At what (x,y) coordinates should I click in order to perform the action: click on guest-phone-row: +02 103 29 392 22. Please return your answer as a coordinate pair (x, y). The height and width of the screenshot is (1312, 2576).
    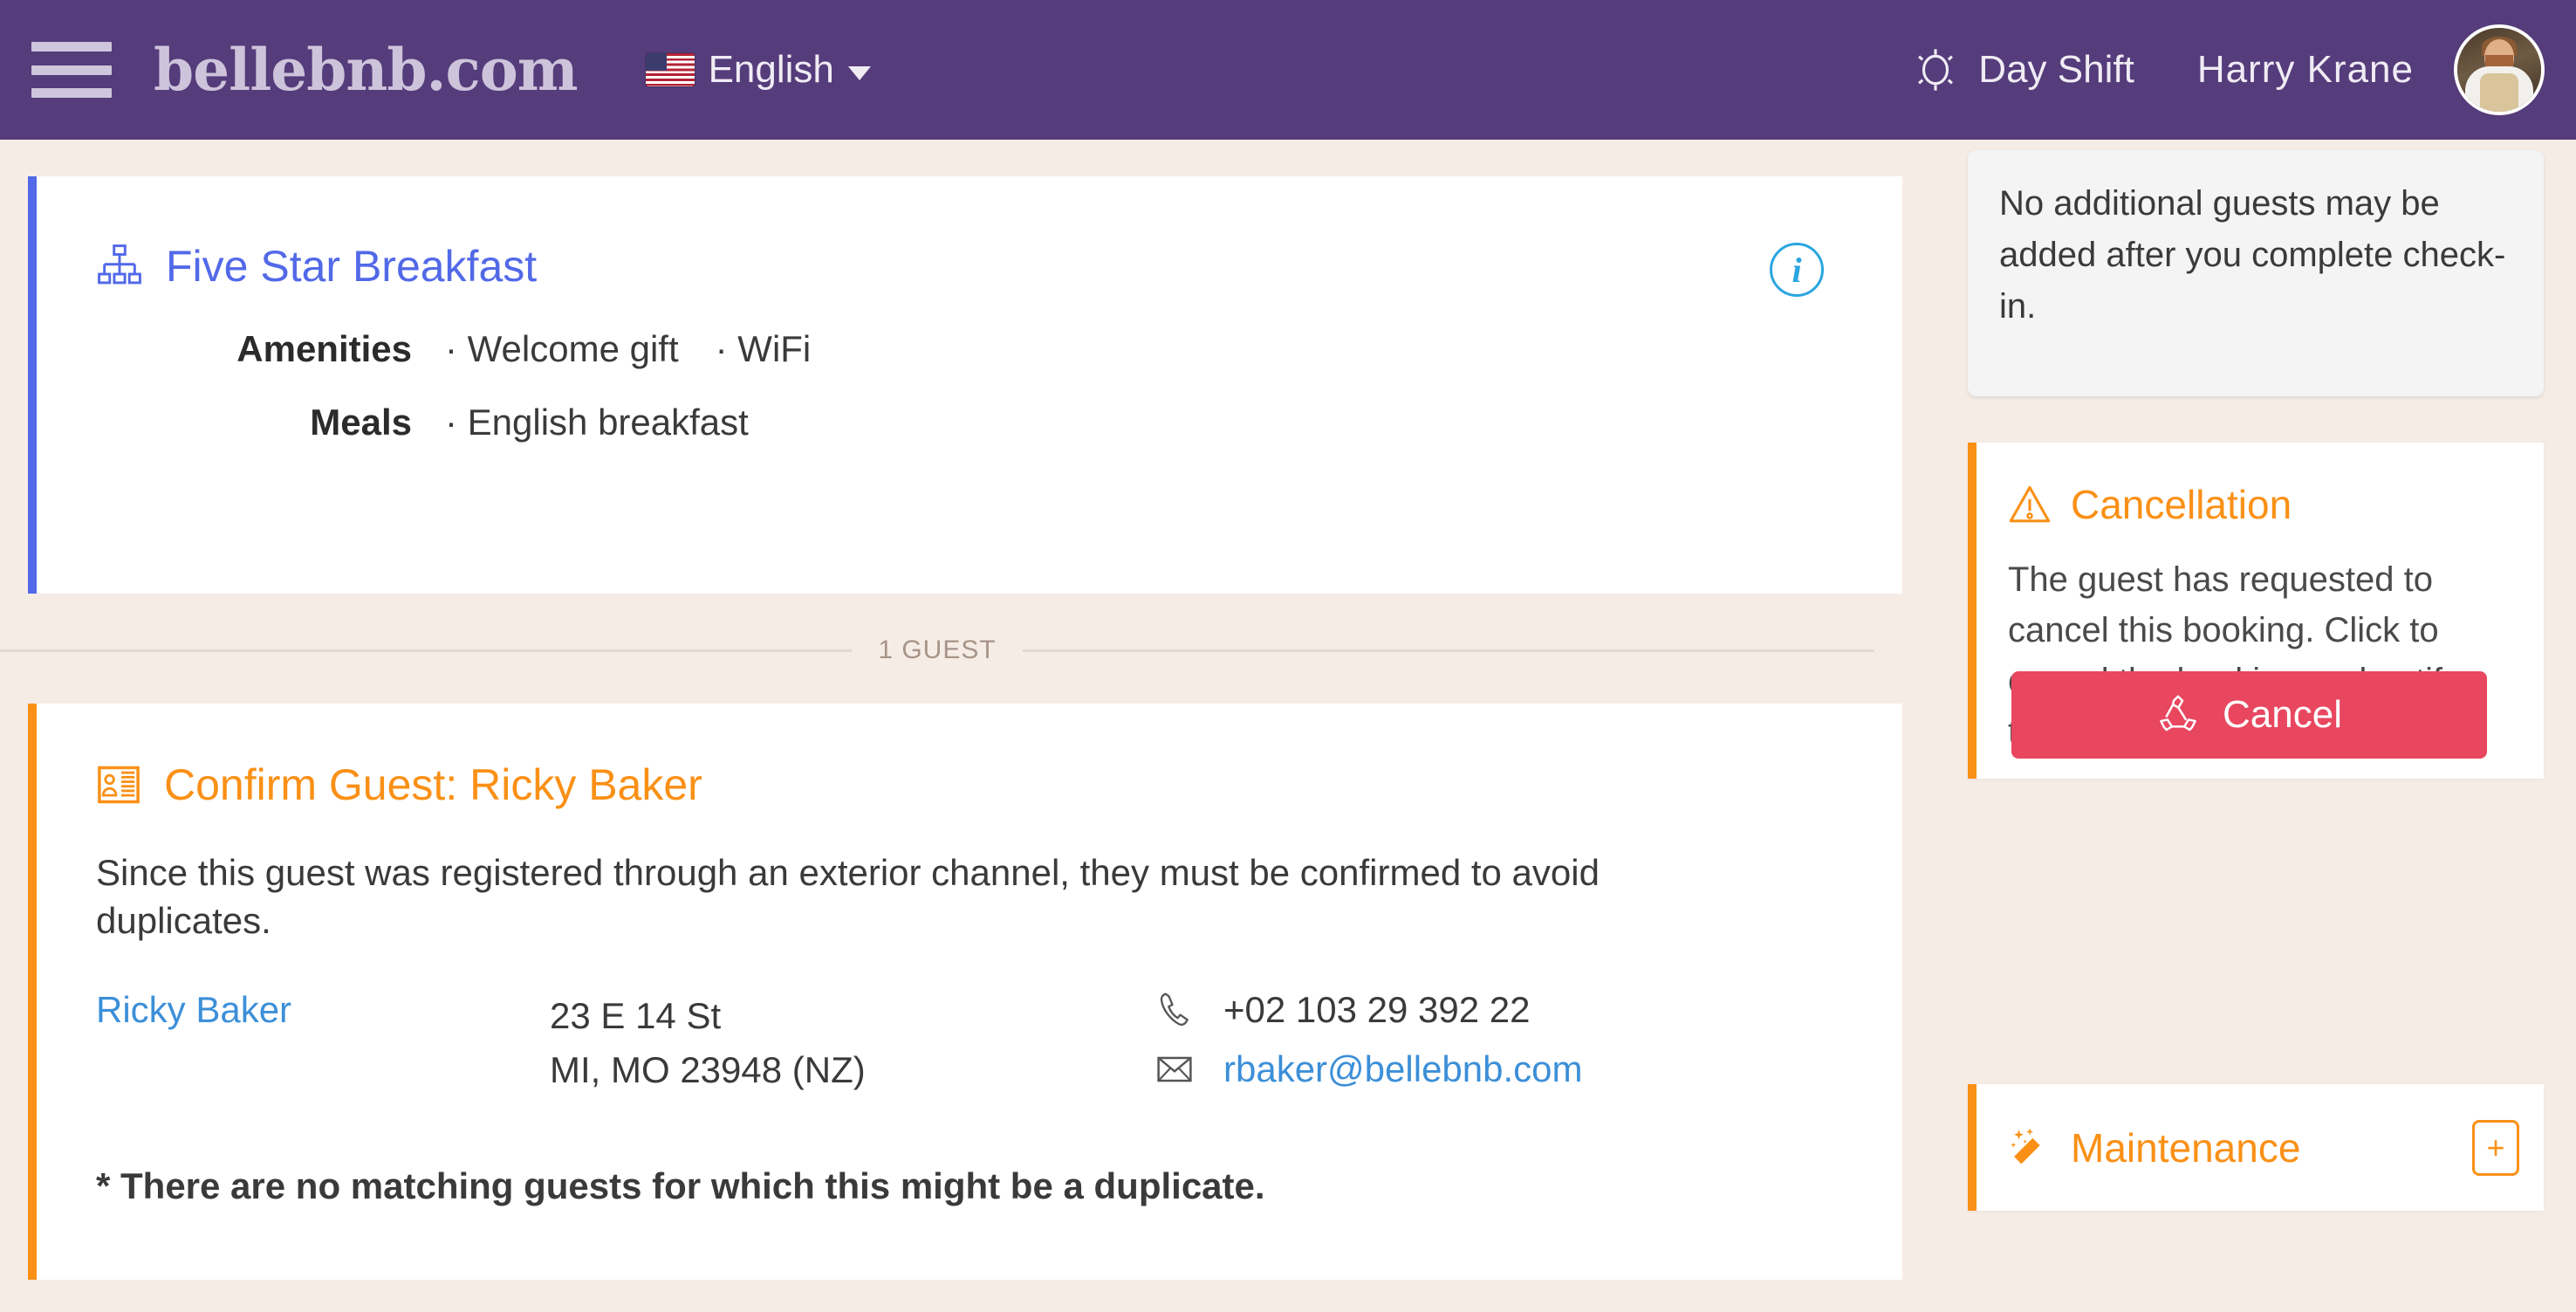
    Looking at the image, I should click on (1367, 1010).